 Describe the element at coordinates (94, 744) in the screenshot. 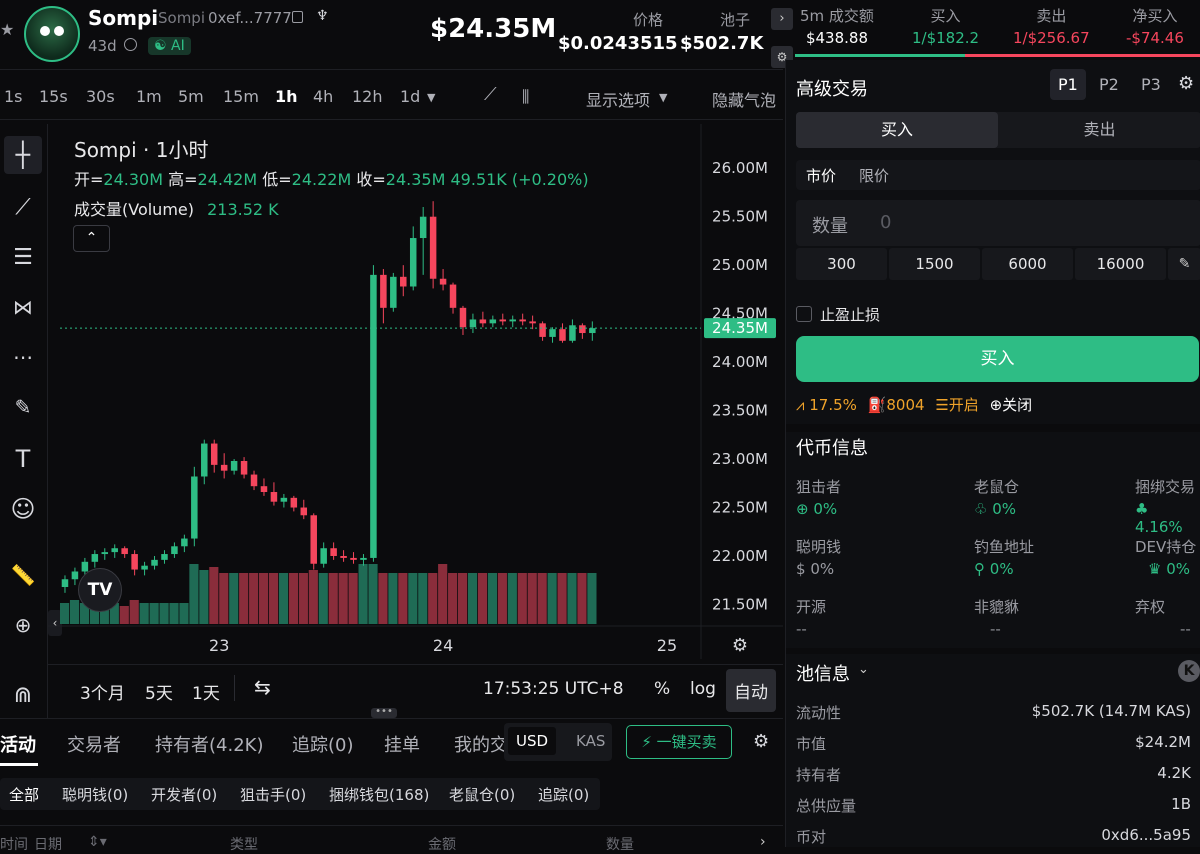

I see `tab-traders: 交易者` at that location.